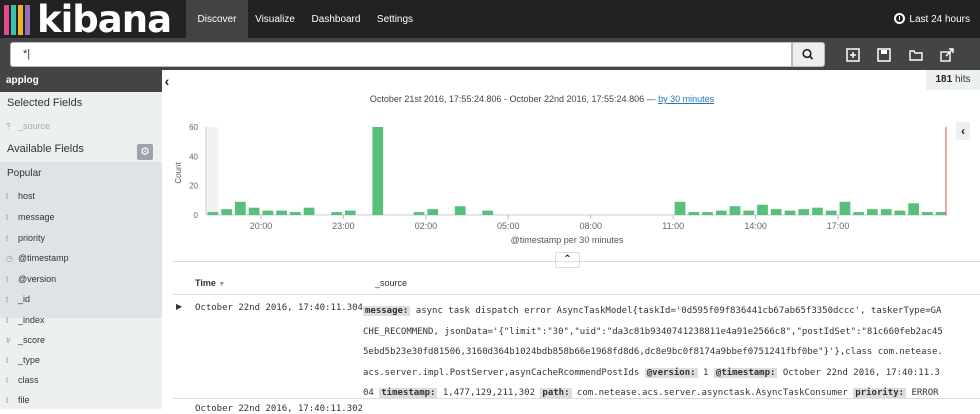 Image resolution: width=980 pixels, height=414 pixels. What do you see at coordinates (25, 340) in the screenshot?
I see `field-score: # _score` at bounding box center [25, 340].